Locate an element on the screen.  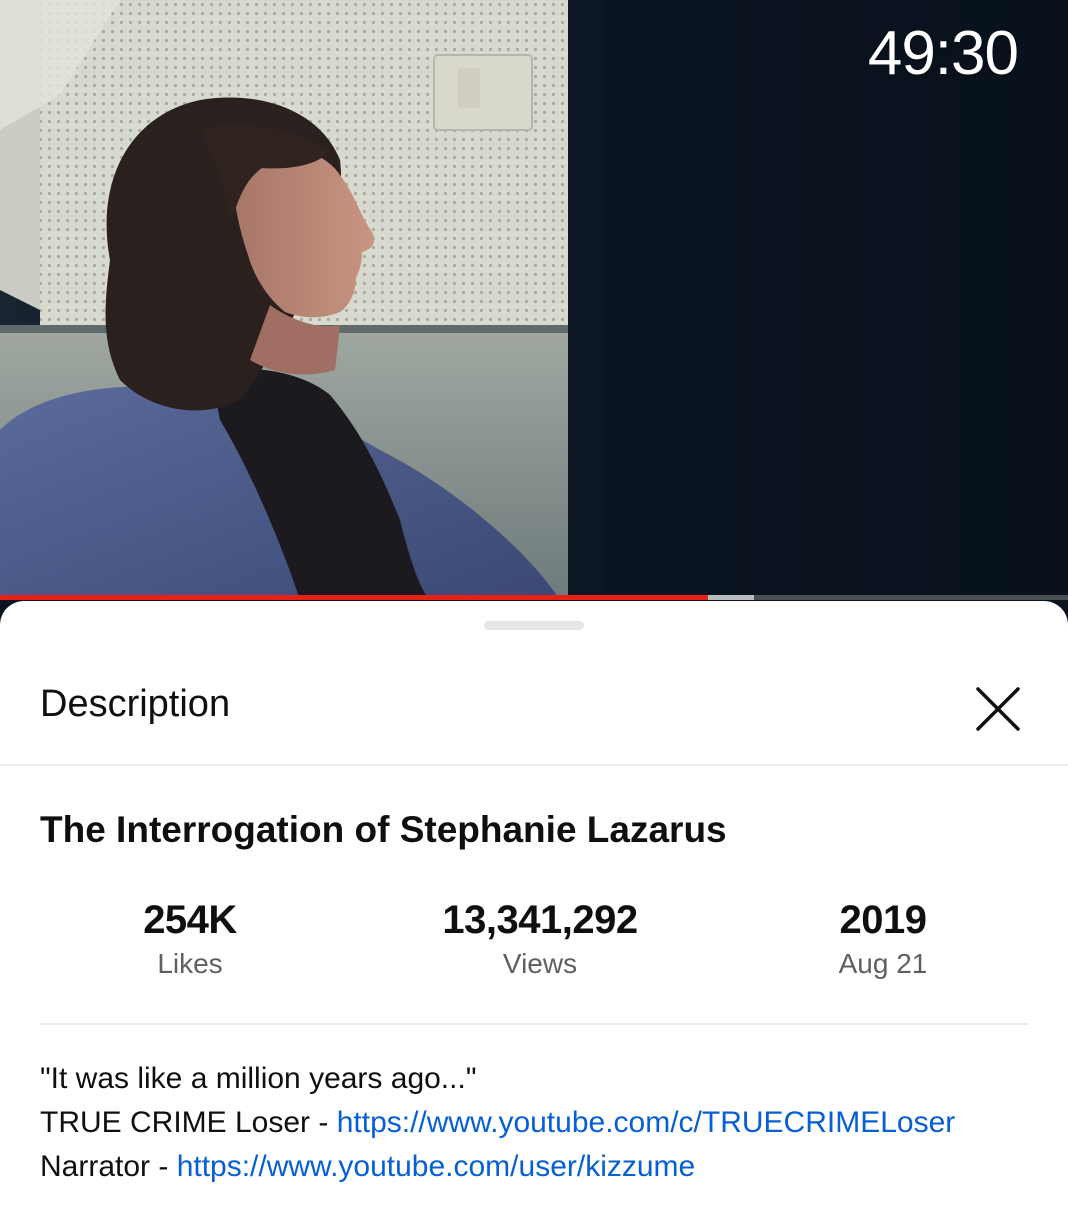
video-progress-bar is located at coordinates (534, 597).